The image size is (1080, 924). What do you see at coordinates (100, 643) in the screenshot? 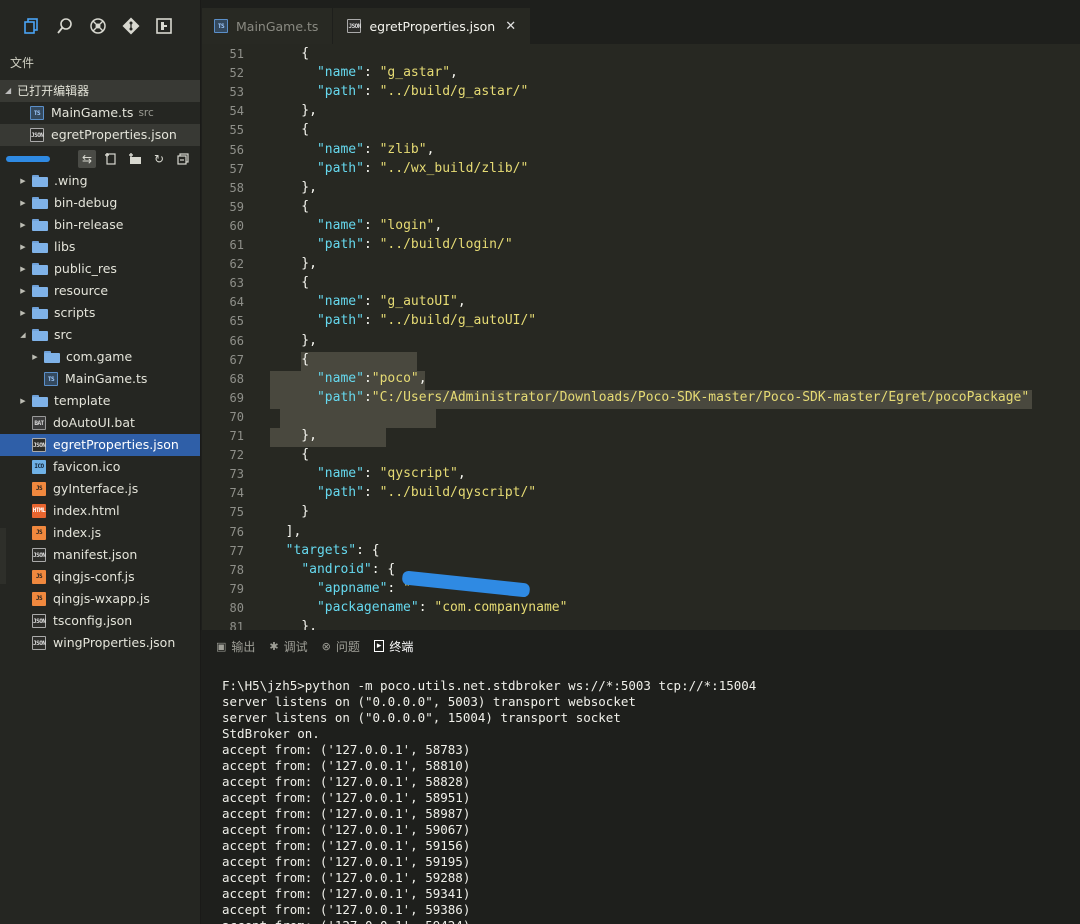
I see `tree-item: JSON wingProperties.json` at bounding box center [100, 643].